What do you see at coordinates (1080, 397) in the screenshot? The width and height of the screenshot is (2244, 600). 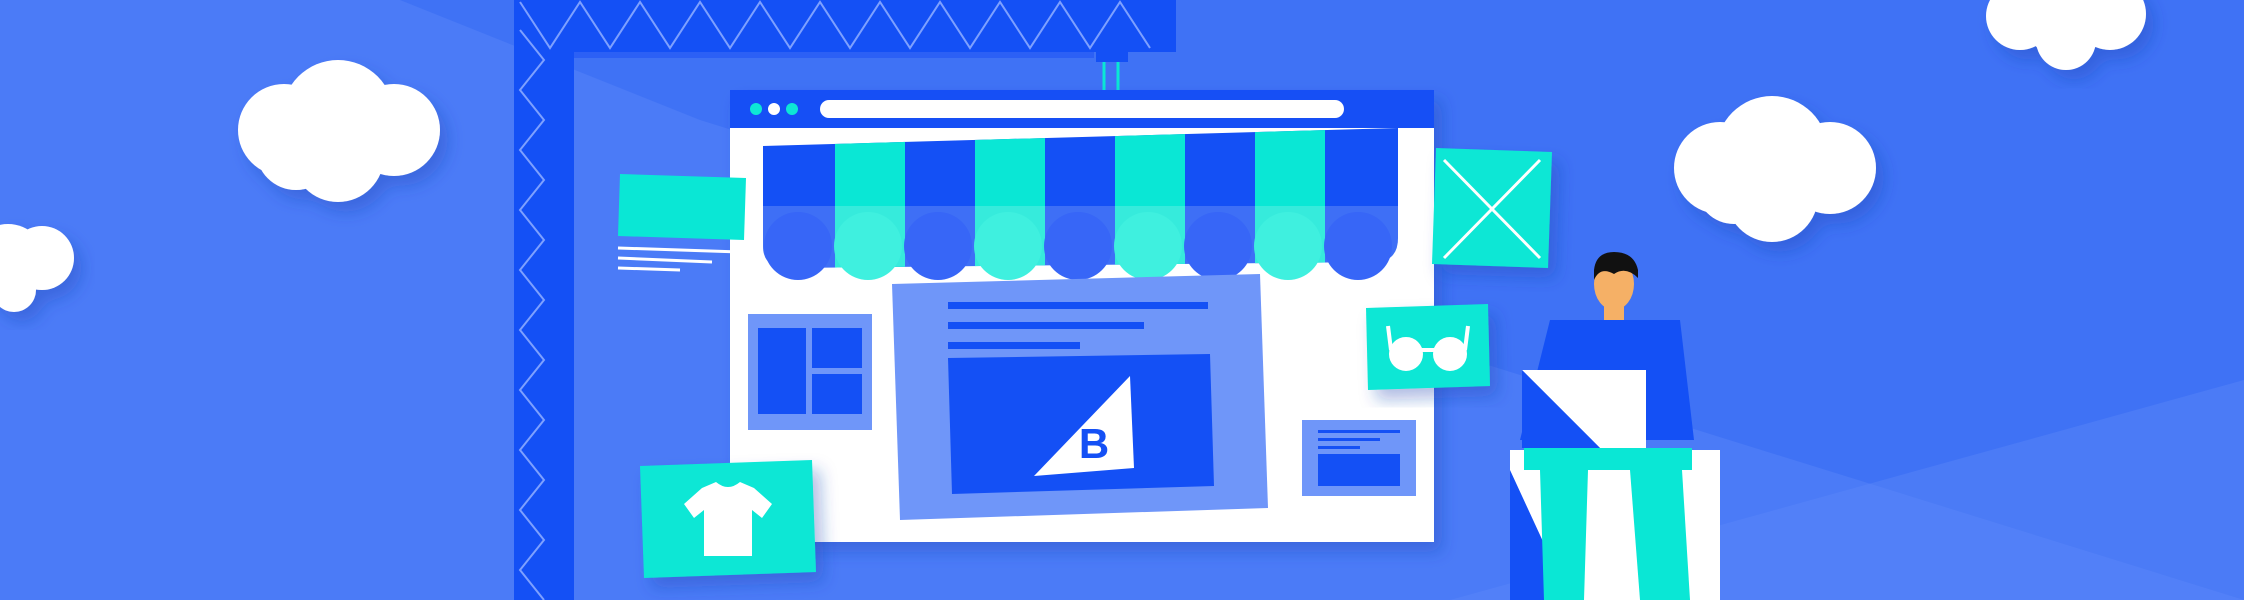 I see `product-panel: B` at bounding box center [1080, 397].